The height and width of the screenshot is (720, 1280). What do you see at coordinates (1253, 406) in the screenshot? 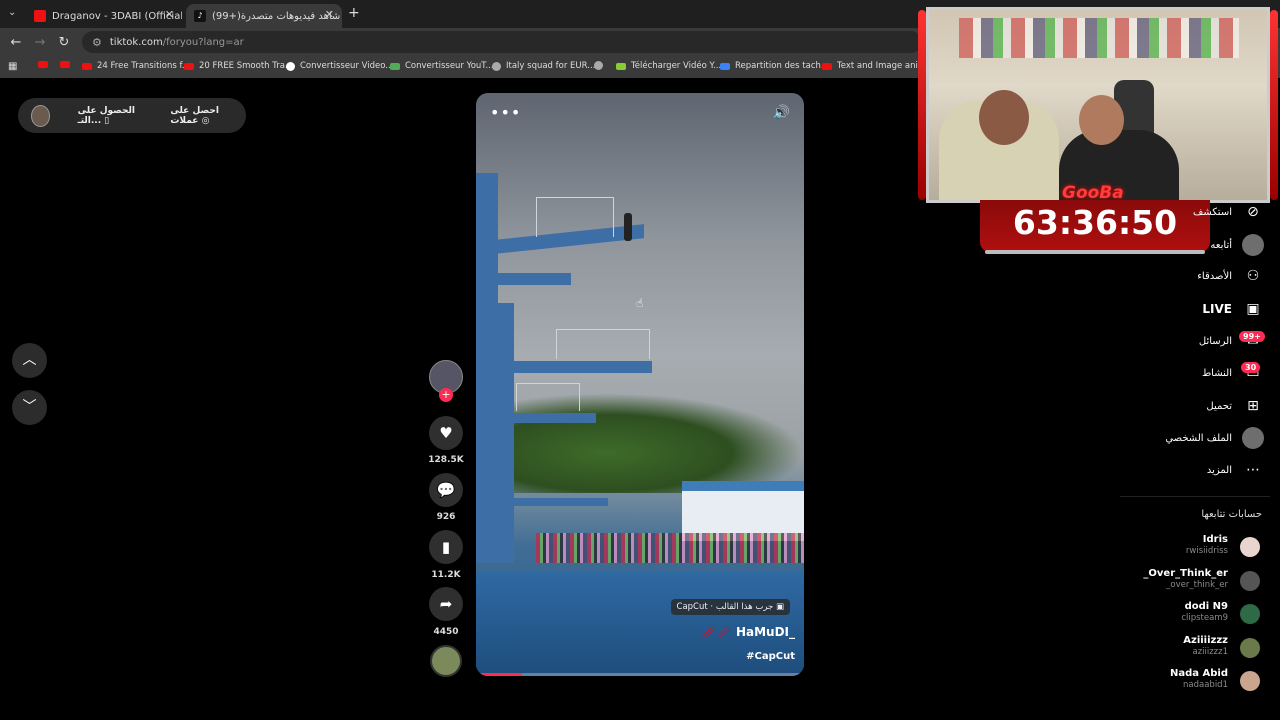
I see `upload-icon: ⊞` at bounding box center [1253, 406].